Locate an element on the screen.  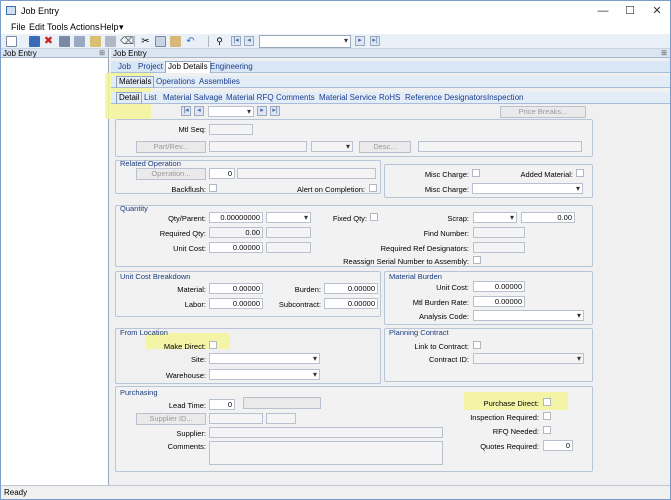
attachment-icon is located at coordinates (95, 41).